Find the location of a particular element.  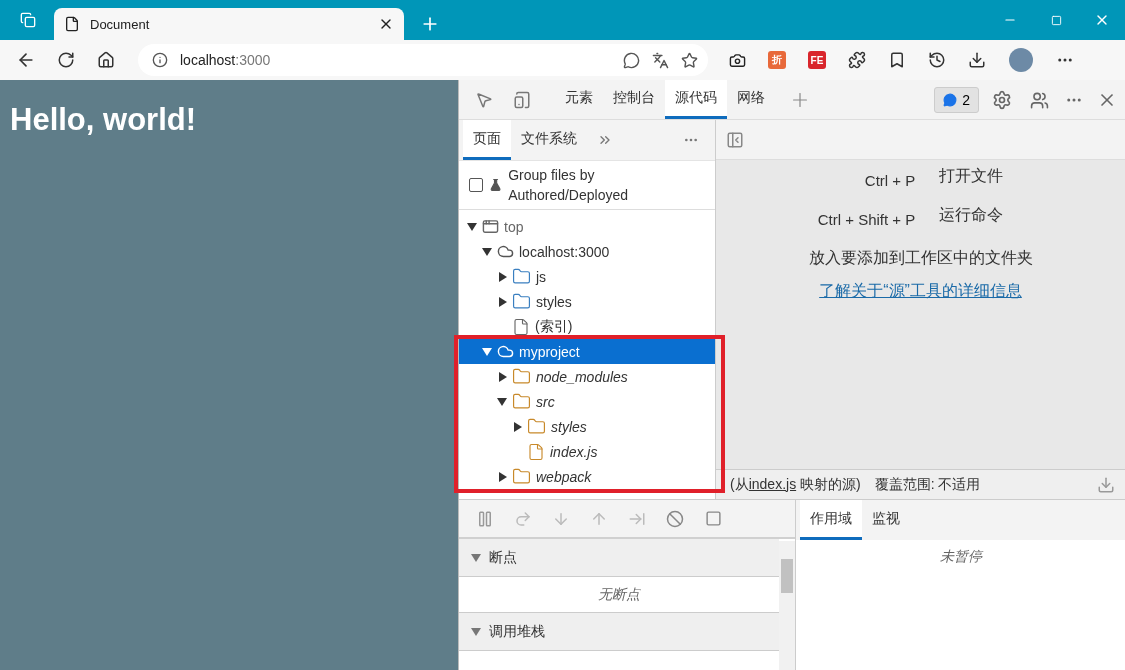

frame-icon is located at coordinates (490, 226).